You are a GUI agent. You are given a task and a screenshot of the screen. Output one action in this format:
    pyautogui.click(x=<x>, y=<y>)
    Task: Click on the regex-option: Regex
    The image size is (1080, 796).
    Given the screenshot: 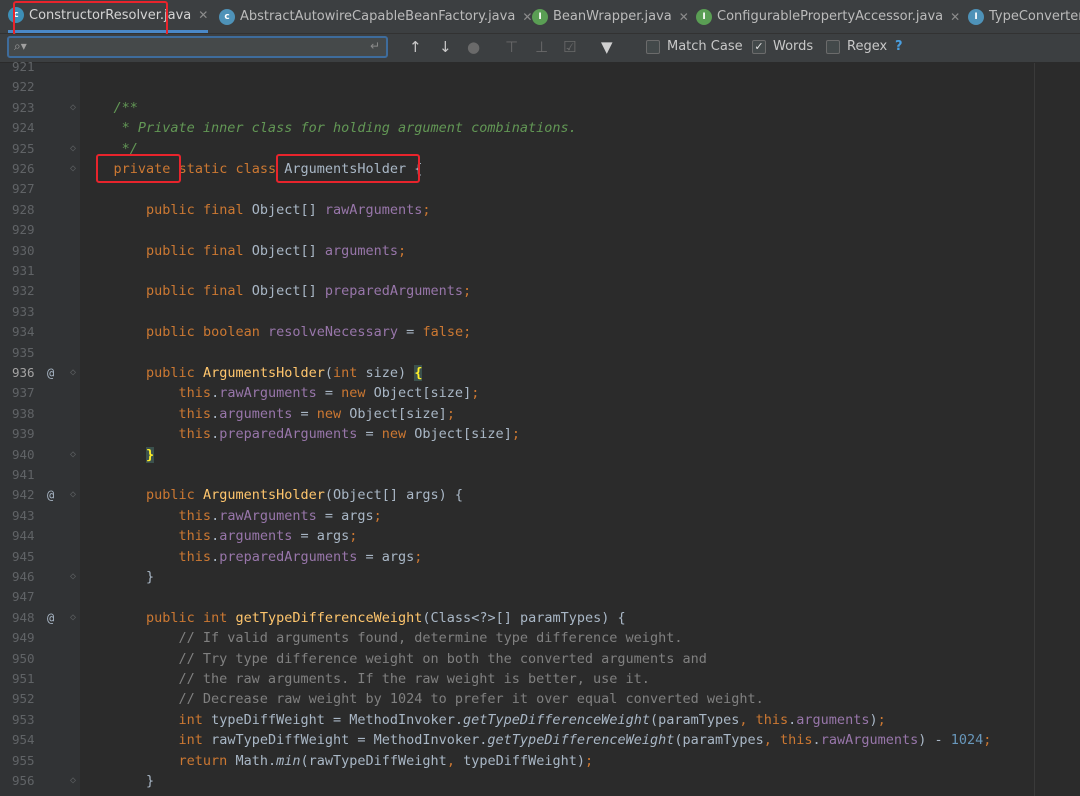 What is the action you would take?
    pyautogui.click(x=856, y=46)
    